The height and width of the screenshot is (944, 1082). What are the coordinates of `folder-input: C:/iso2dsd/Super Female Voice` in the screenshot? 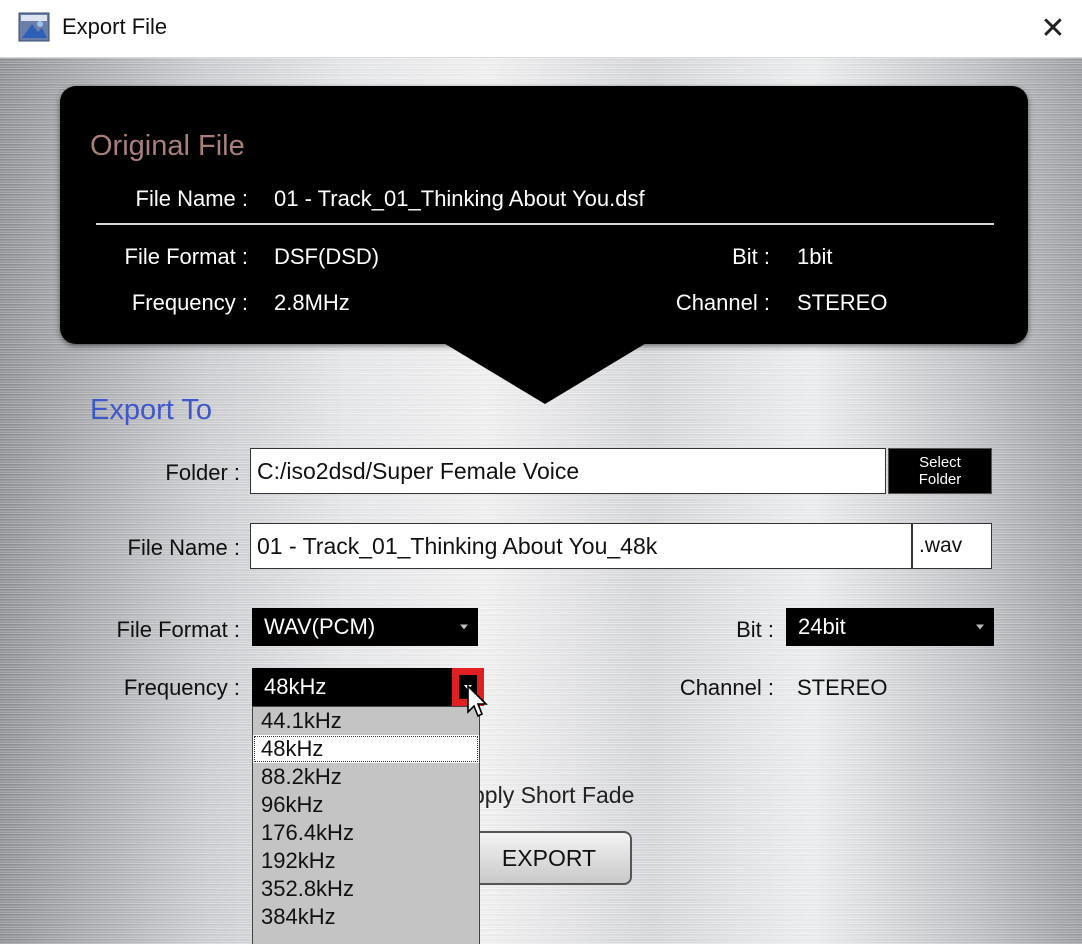 It's located at (568, 471).